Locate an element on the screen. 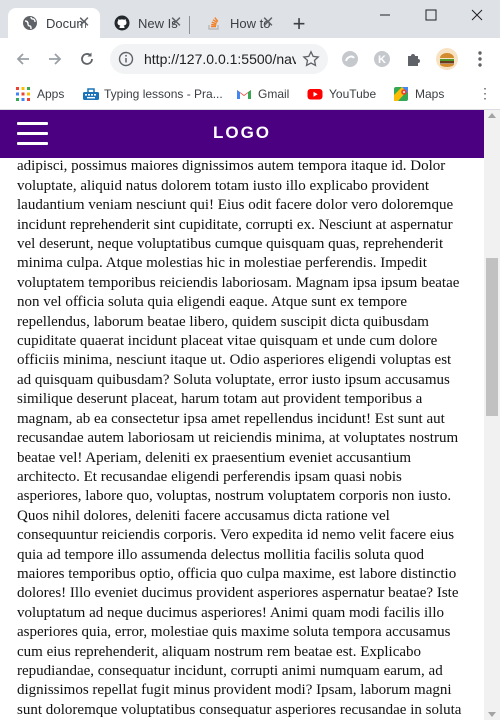 The image size is (500, 720). apps-grid-icon is located at coordinates (23, 94).